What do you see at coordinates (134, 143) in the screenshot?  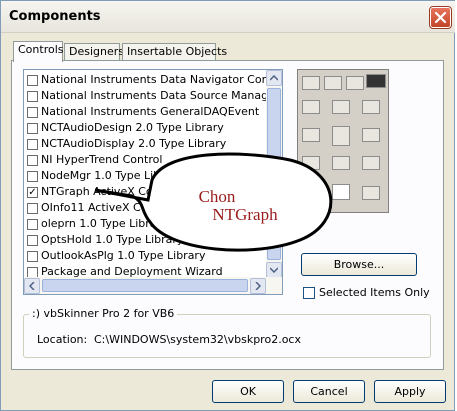 I see `control-label: NCTAudioDisplay 2.0 Type Library` at bounding box center [134, 143].